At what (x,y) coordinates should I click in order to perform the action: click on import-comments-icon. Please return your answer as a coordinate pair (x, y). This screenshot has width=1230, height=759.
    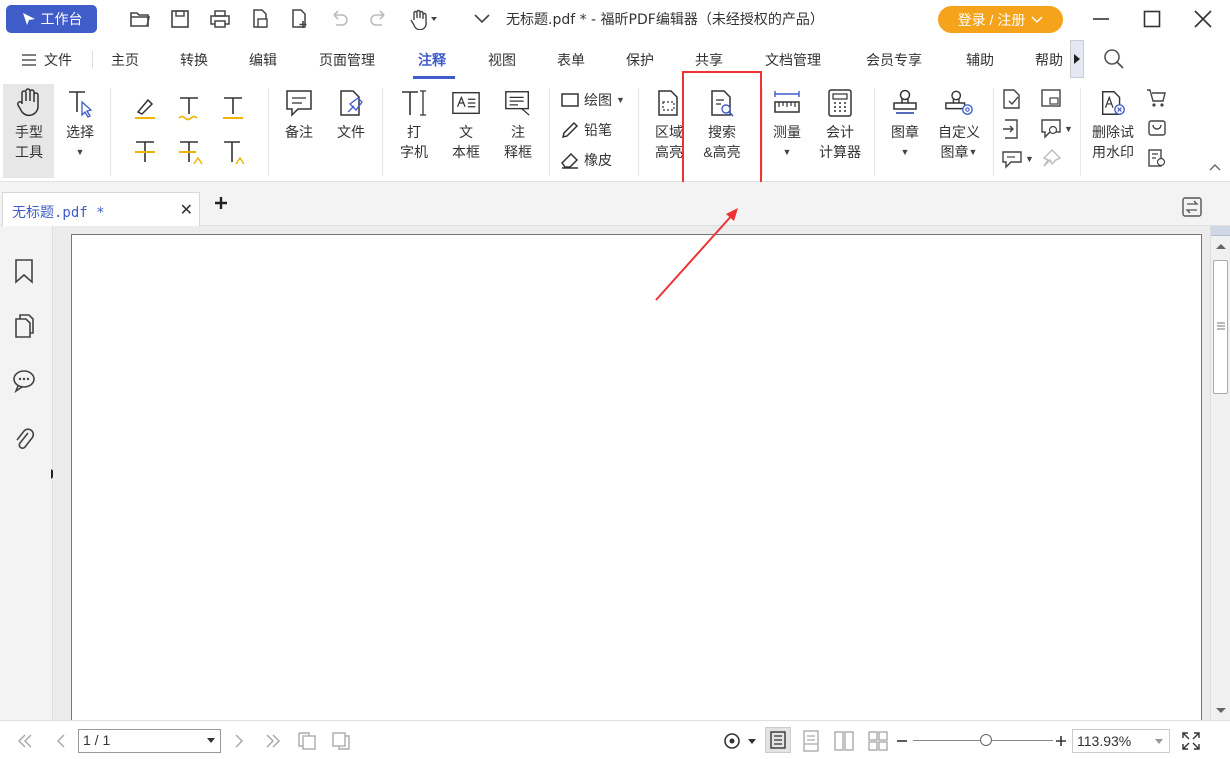
    Looking at the image, I should click on (1013, 129).